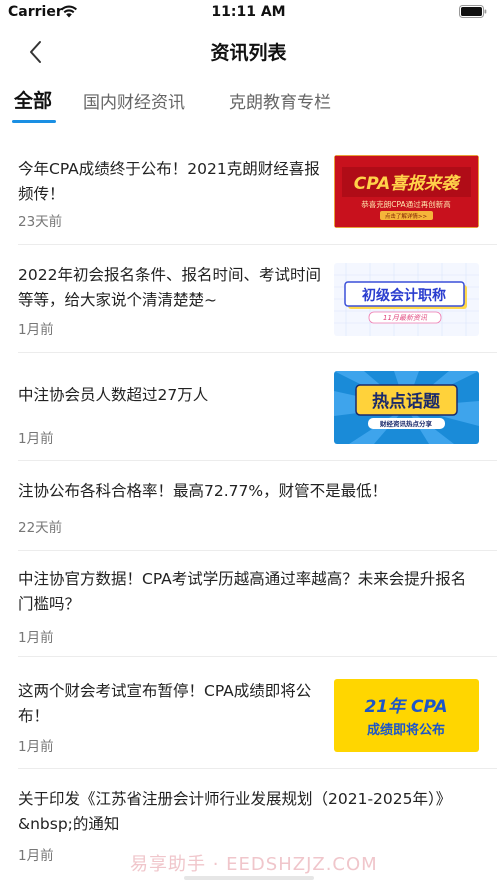 This screenshot has height=883, width=497. I want to click on page-title: 资讯列表, so click(248, 53).